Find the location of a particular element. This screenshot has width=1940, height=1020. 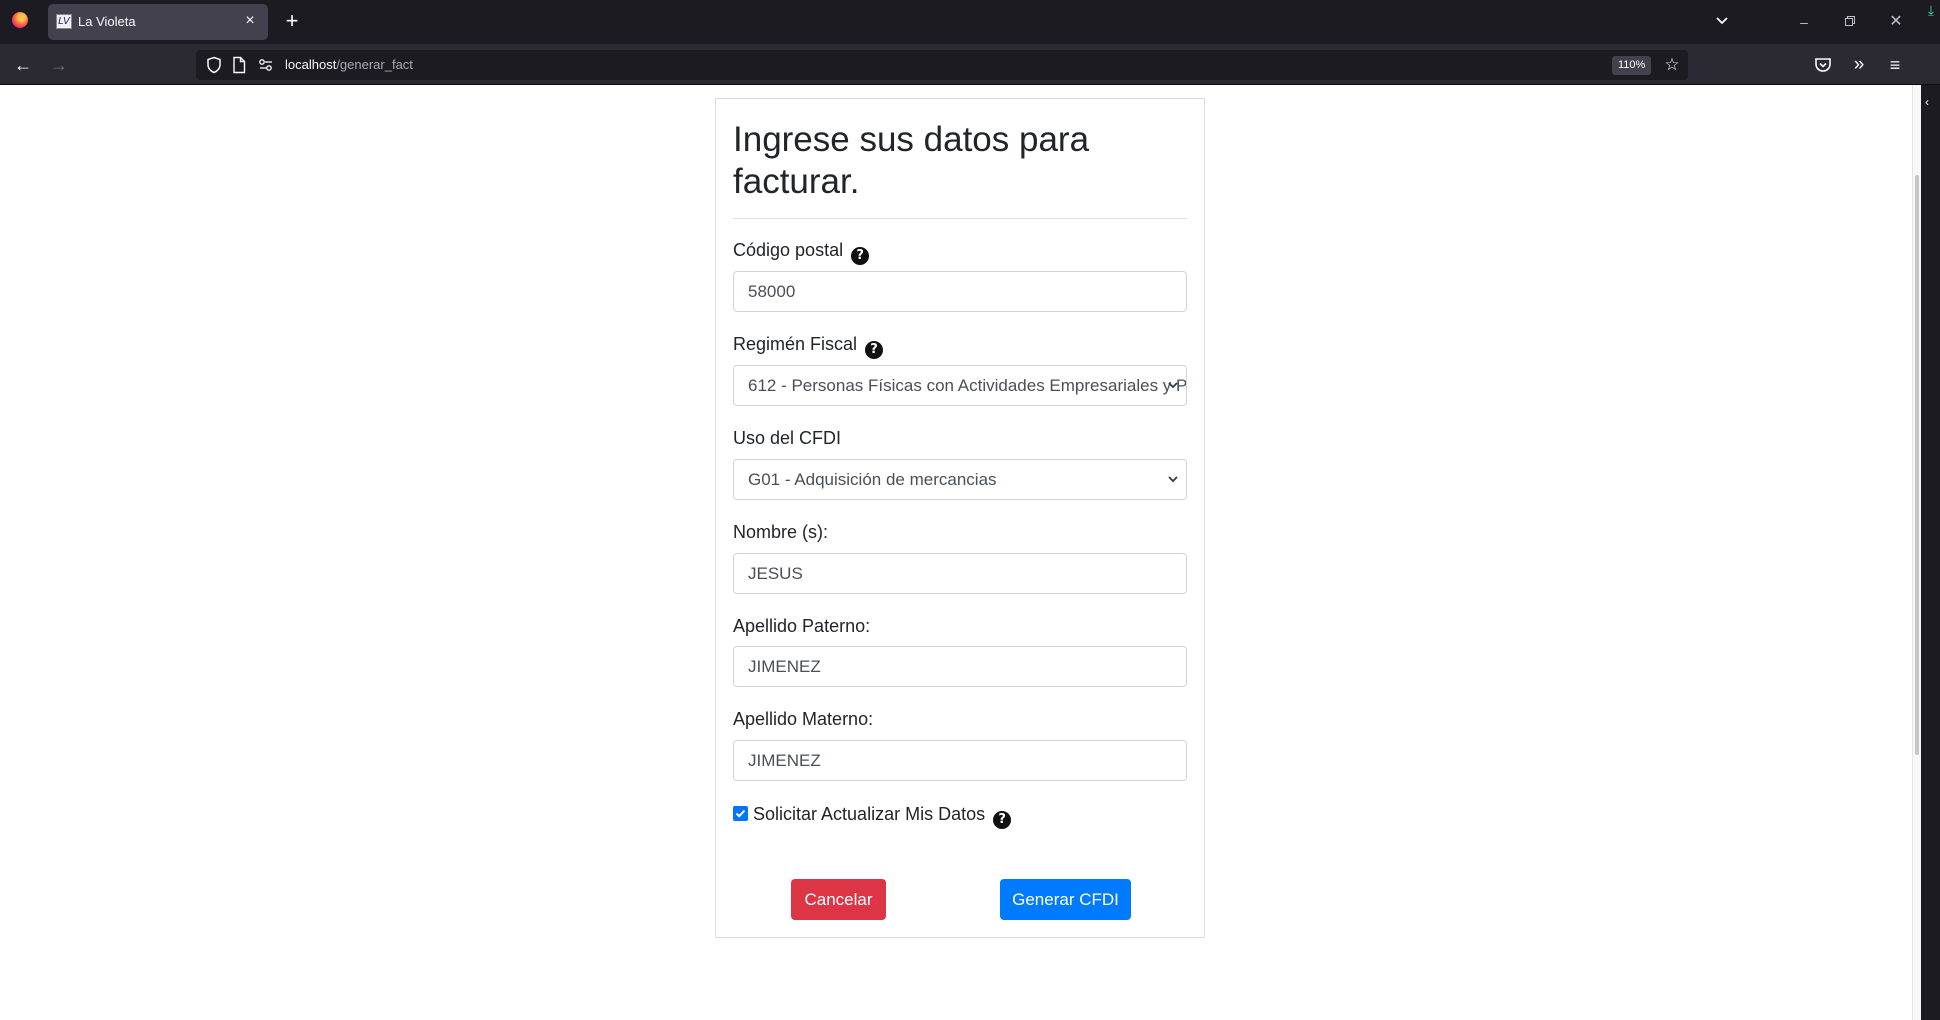

tracking-protection-shield-icon is located at coordinates (214, 65).